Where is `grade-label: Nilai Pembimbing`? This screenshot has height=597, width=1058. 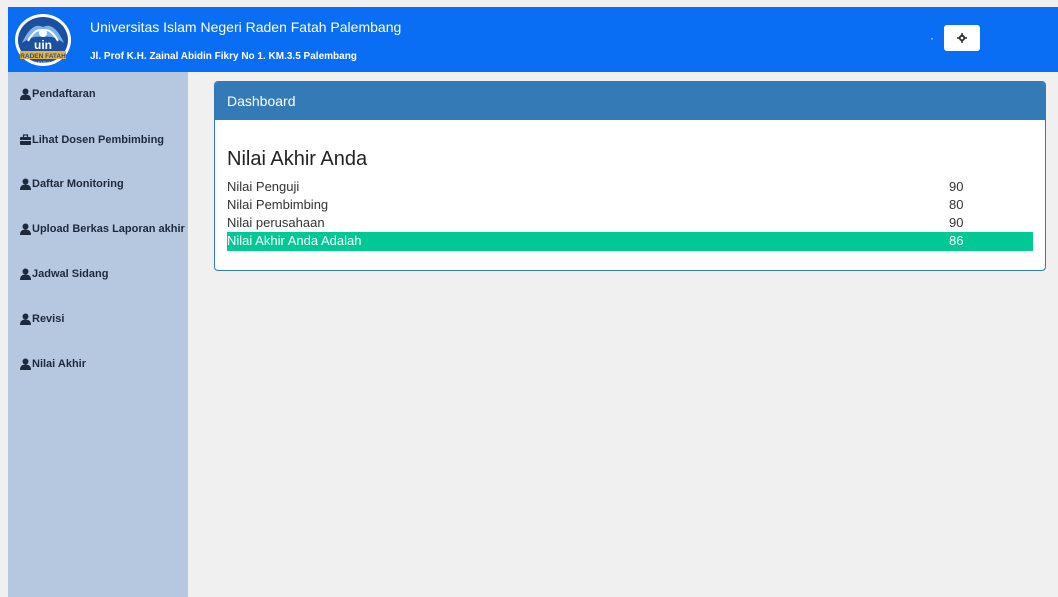
grade-label: Nilai Pembimbing is located at coordinates (278, 204).